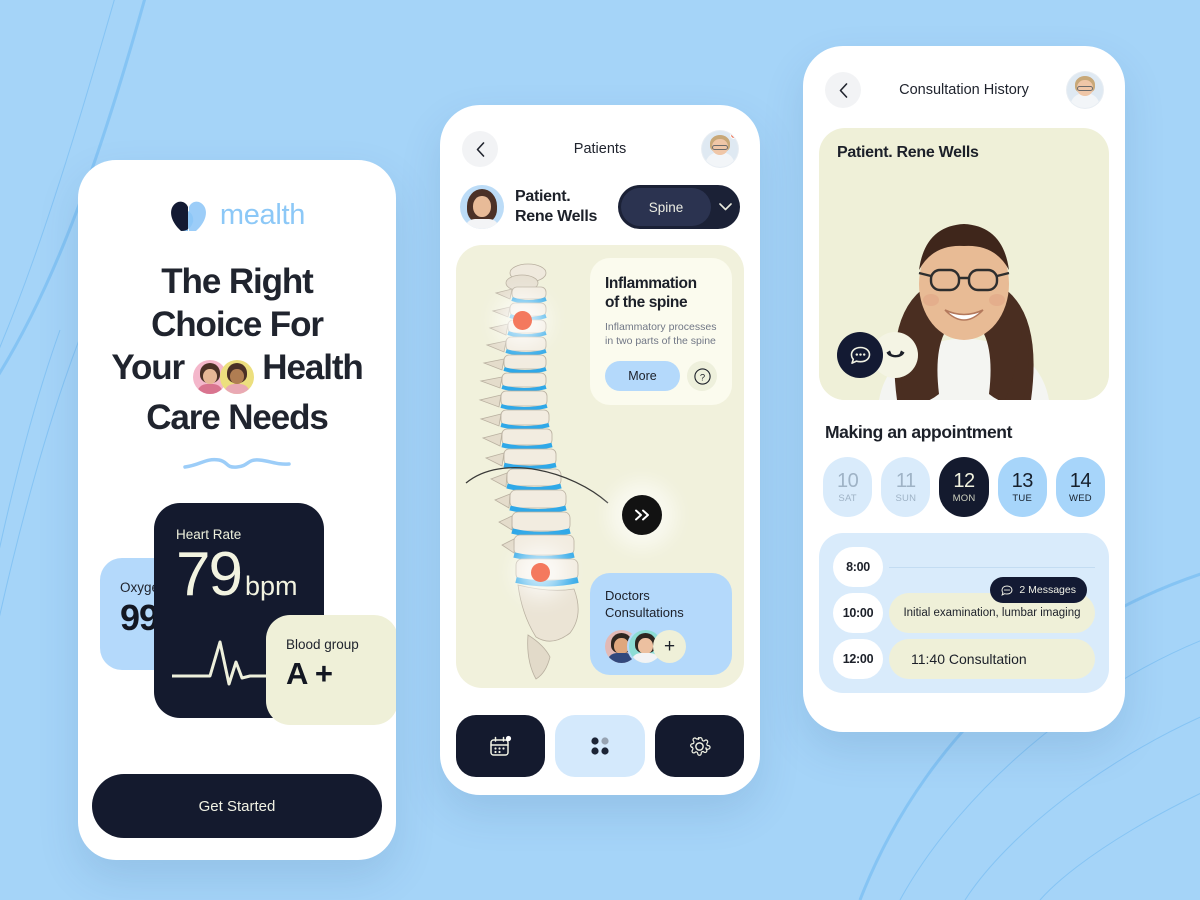 This screenshot has width=1200, height=900. I want to click on date-weekday: MON, so click(964, 498).